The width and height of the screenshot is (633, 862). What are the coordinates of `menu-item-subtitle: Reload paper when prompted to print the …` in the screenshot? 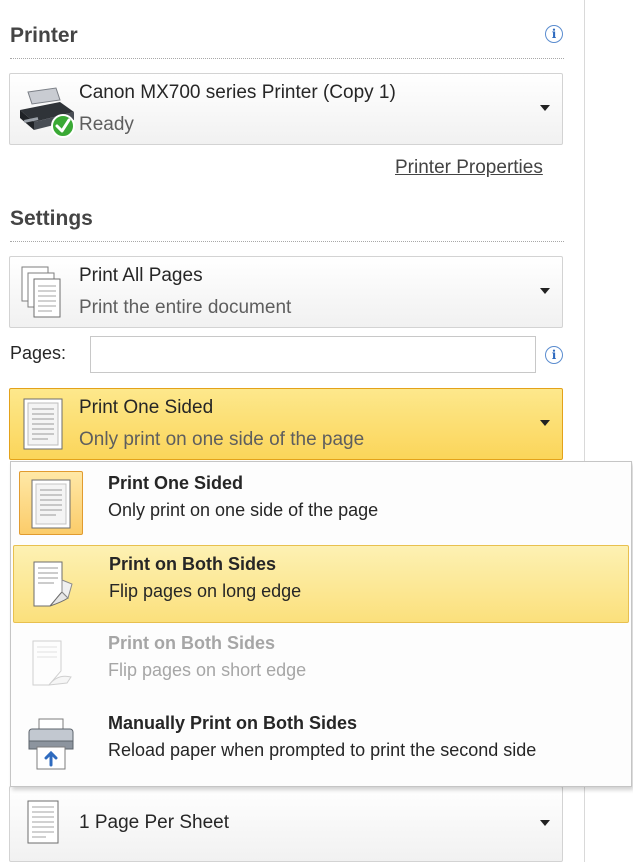 It's located at (322, 750).